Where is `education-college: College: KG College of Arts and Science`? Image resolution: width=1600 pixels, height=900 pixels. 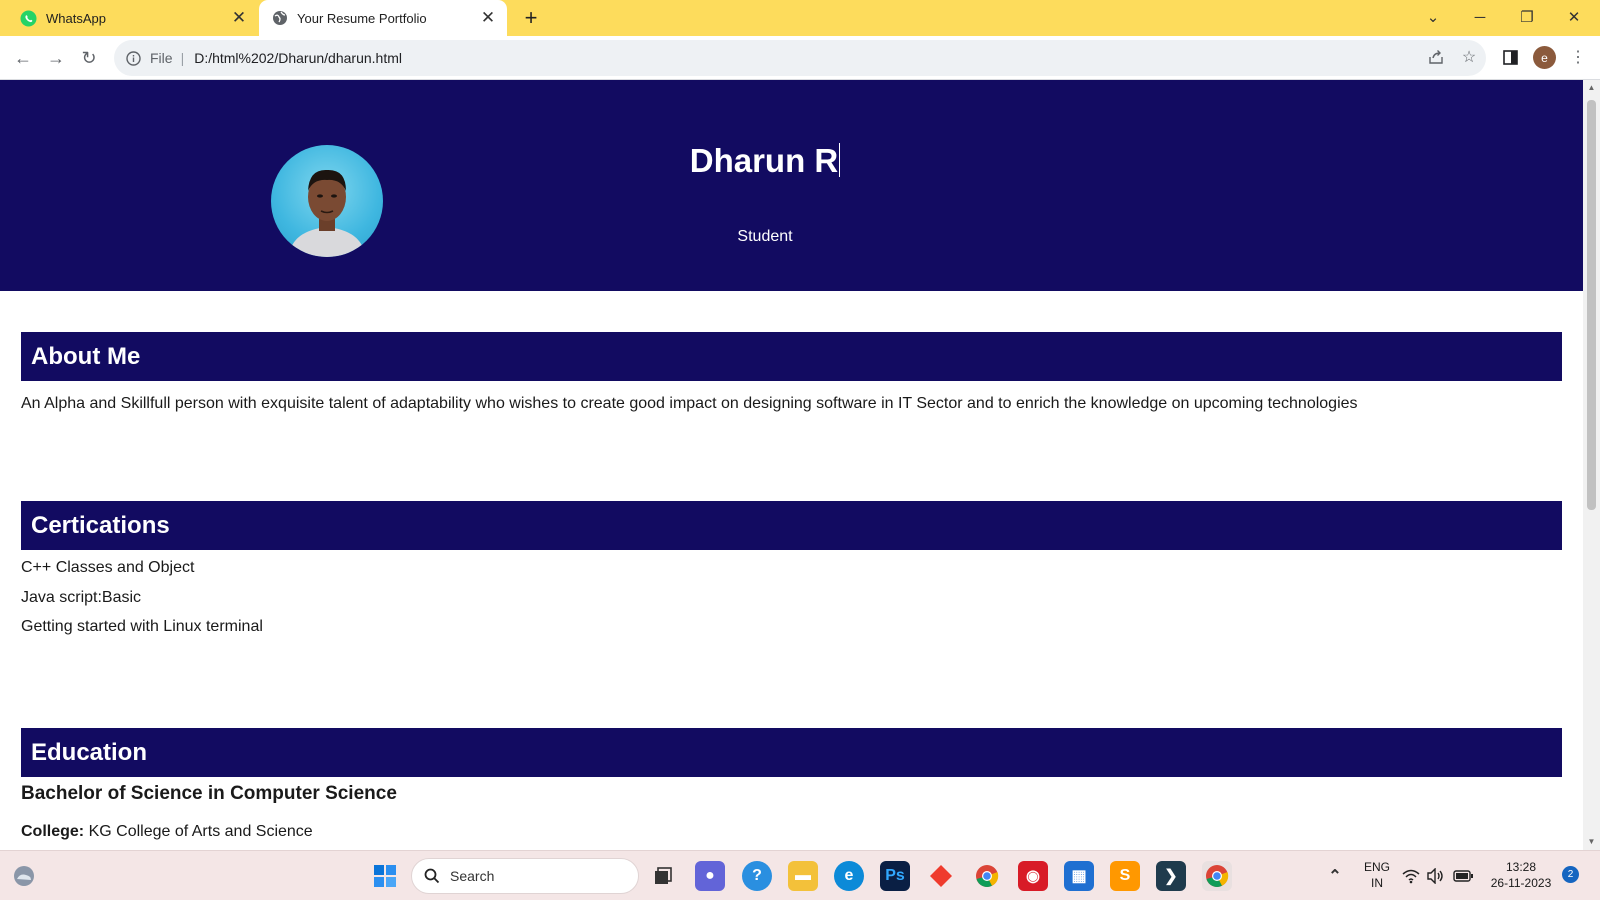 education-college: College: KG College of Arts and Science is located at coordinates (167, 832).